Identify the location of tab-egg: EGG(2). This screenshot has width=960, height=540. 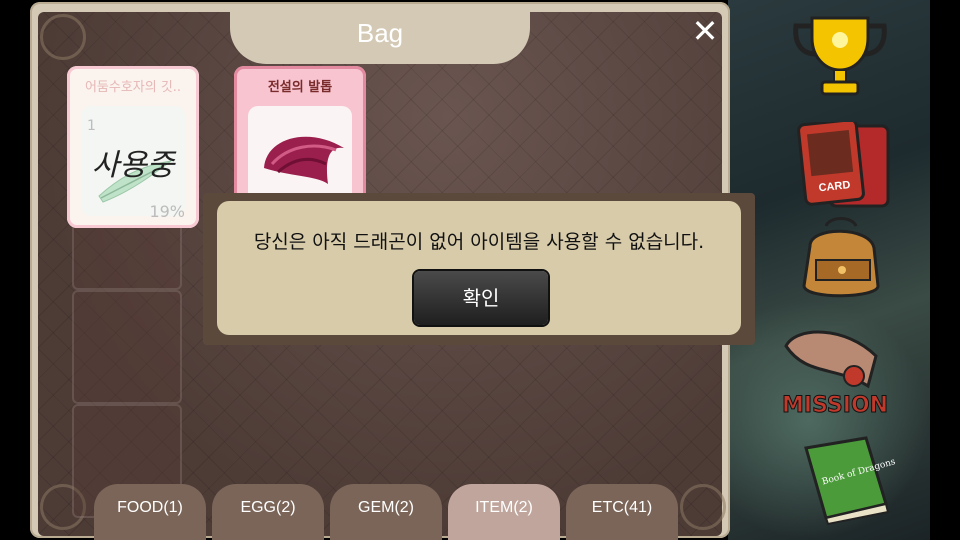
(268, 512).